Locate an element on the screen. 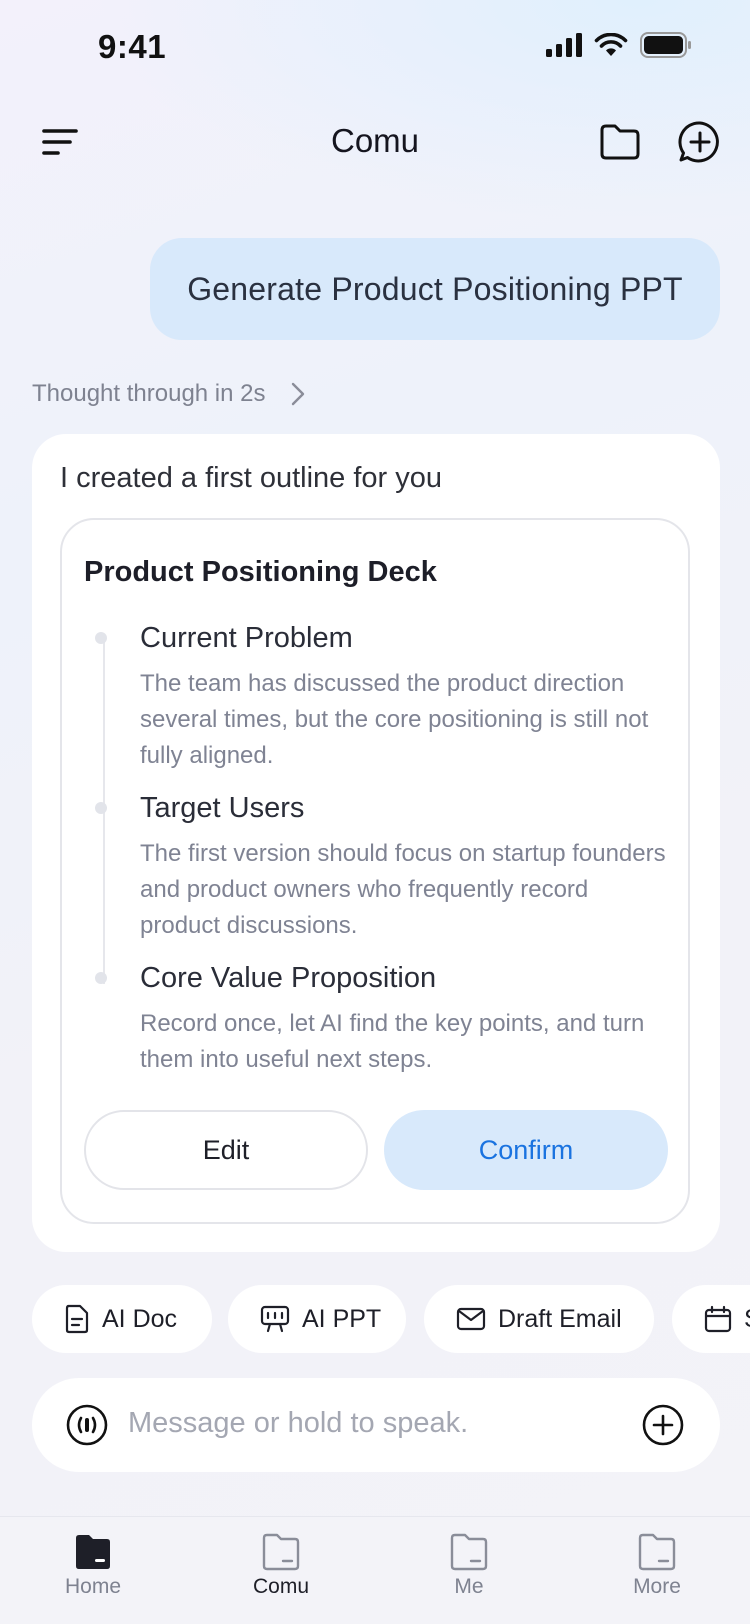 The image size is (750, 1624). cellular-signal-icon is located at coordinates (564, 45).